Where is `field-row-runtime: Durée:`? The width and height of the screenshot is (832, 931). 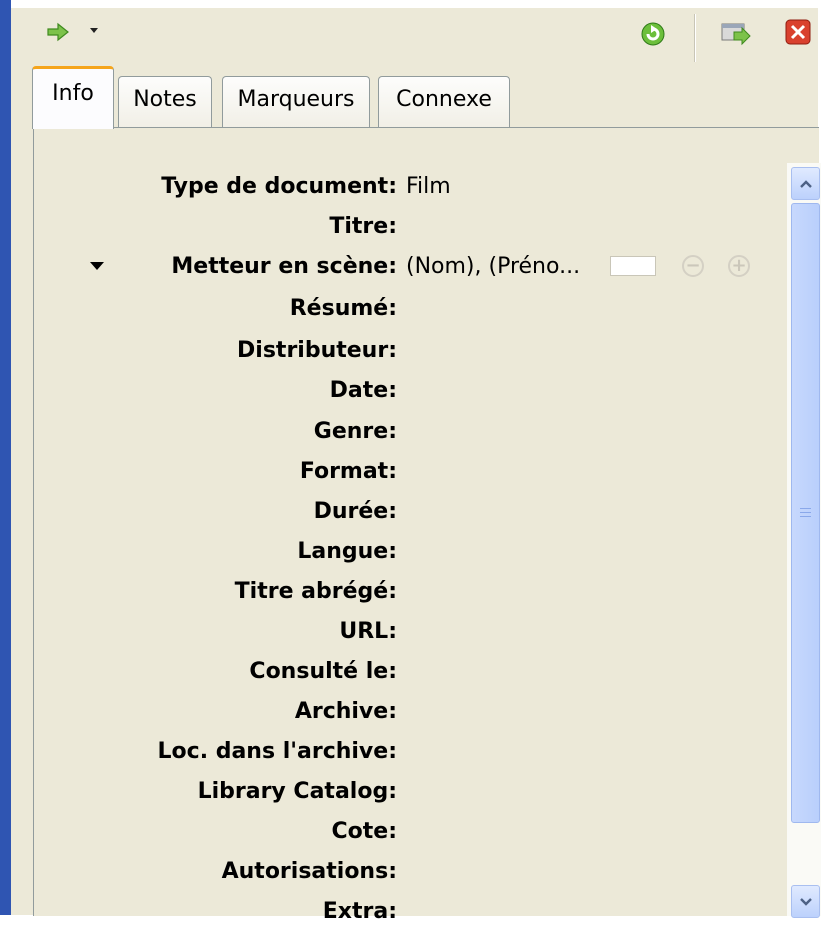
field-row-runtime: Durée: is located at coordinates (414, 511).